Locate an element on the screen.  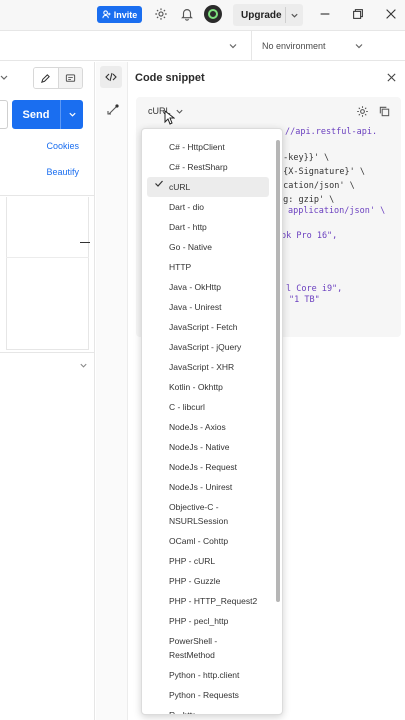
language-option-label: PowerShell - RestMethod is located at coordinates (193, 648).